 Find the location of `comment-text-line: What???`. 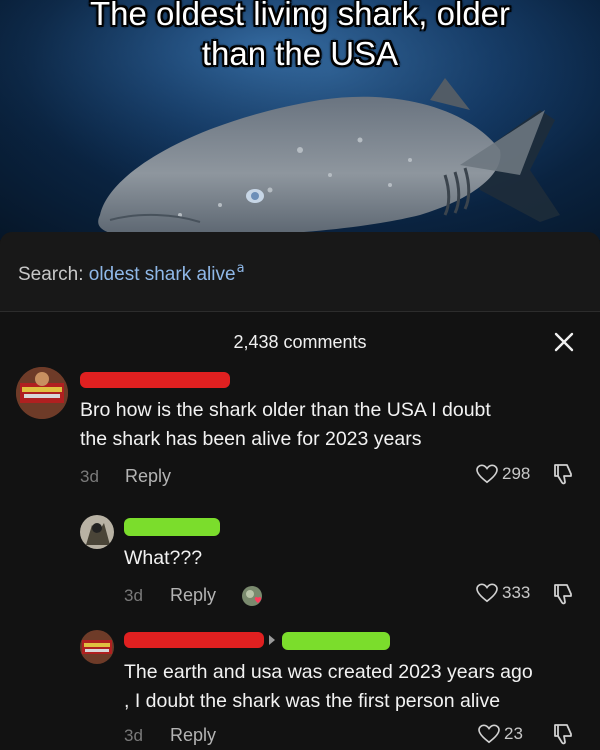

comment-text-line: What??? is located at coordinates (163, 558).